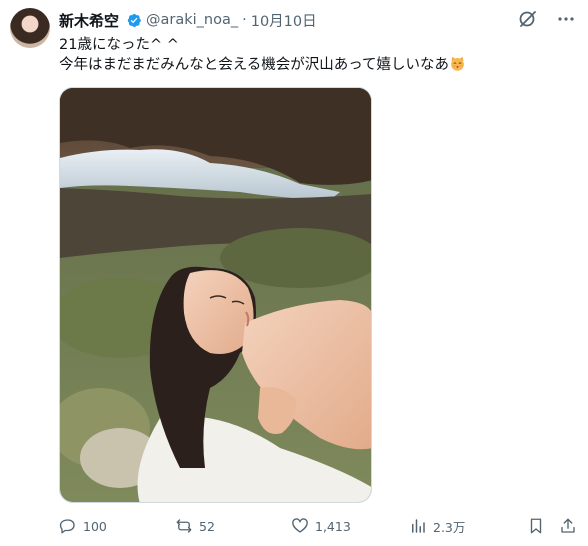  I want to click on tweet-text-line-2-wrap: 今年はまだまだみんなと会える機会が沢山あって嬉しいなあ, so click(309, 65).